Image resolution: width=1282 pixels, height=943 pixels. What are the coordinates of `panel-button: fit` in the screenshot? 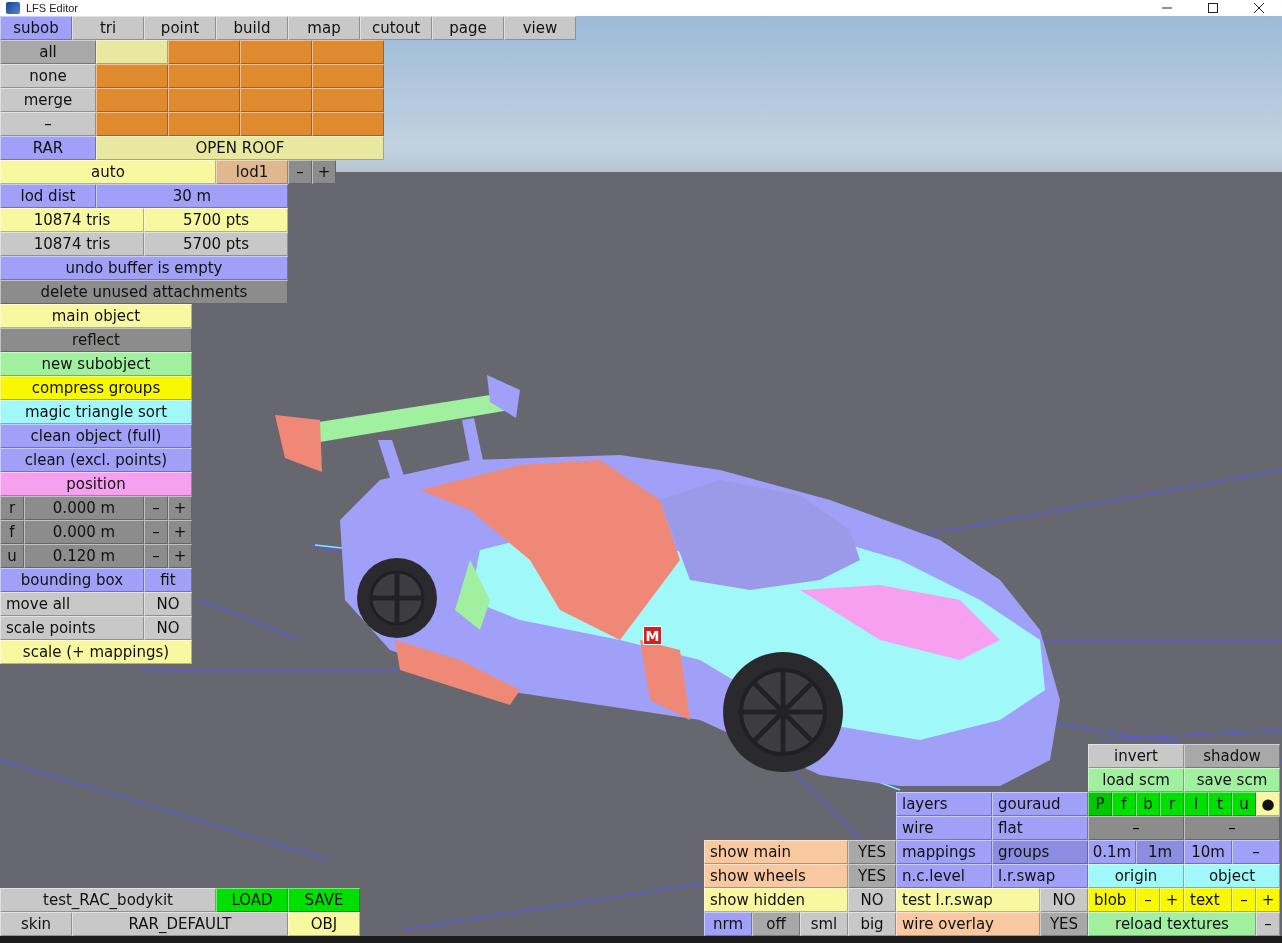 It's located at (168, 580).